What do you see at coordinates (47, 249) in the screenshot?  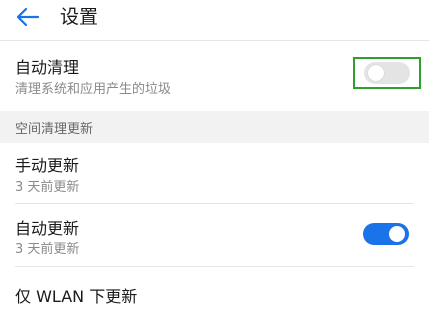 I see `auto-update-subtitle: 3 天前更新` at bounding box center [47, 249].